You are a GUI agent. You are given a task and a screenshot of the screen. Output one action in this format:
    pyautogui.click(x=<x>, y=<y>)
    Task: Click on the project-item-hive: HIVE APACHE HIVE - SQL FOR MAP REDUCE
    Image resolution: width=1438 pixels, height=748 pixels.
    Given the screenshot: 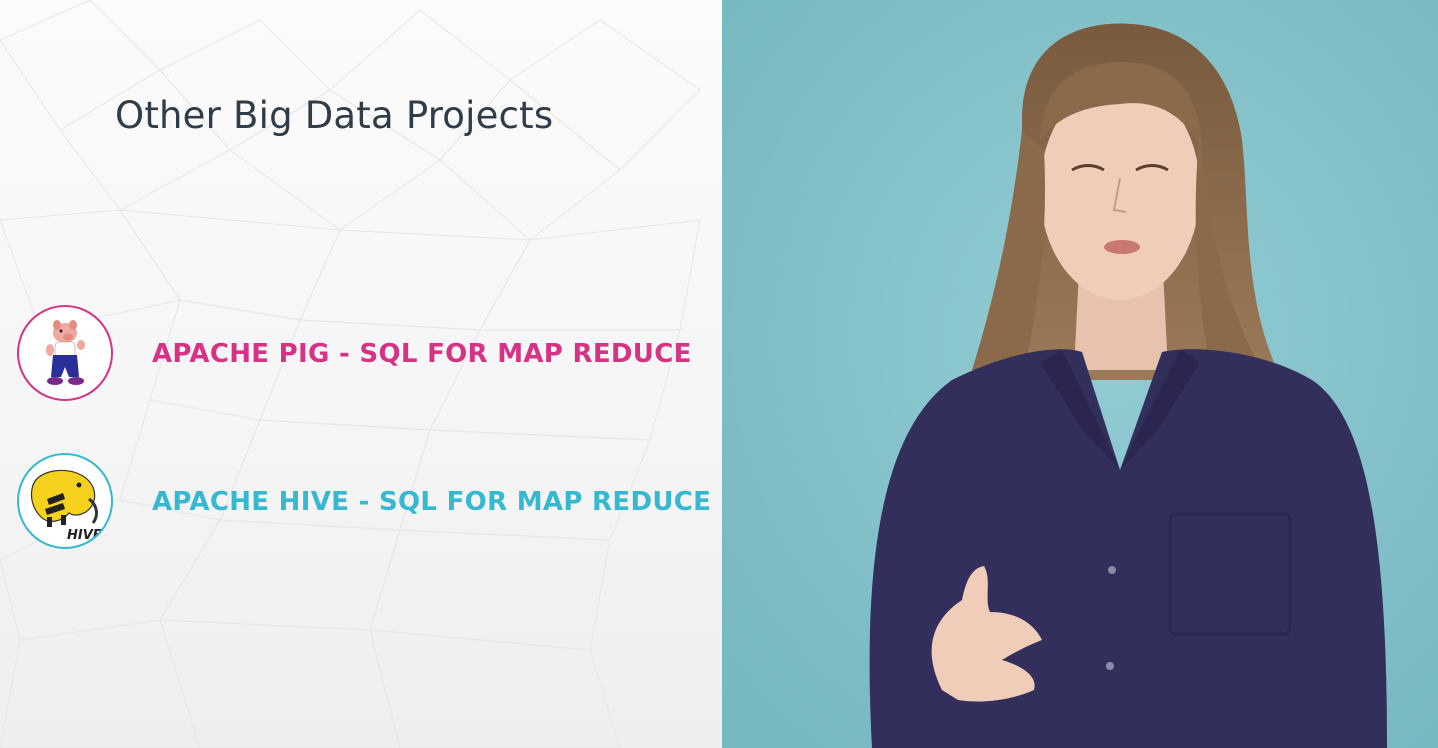 What is the action you would take?
    pyautogui.click(x=364, y=503)
    